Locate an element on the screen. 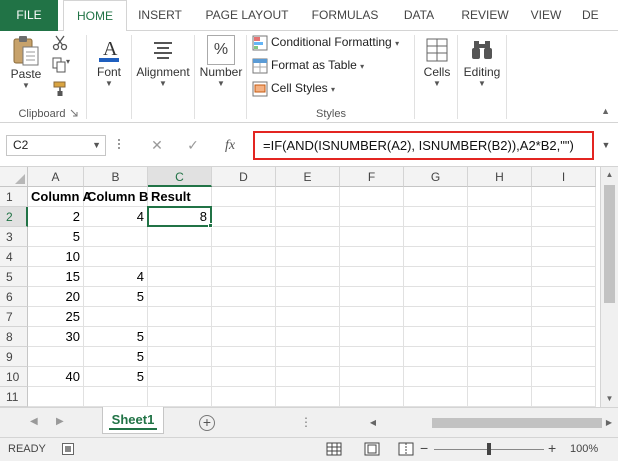 This screenshot has width=618, height=461. cell-e5 is located at coordinates (308, 277).